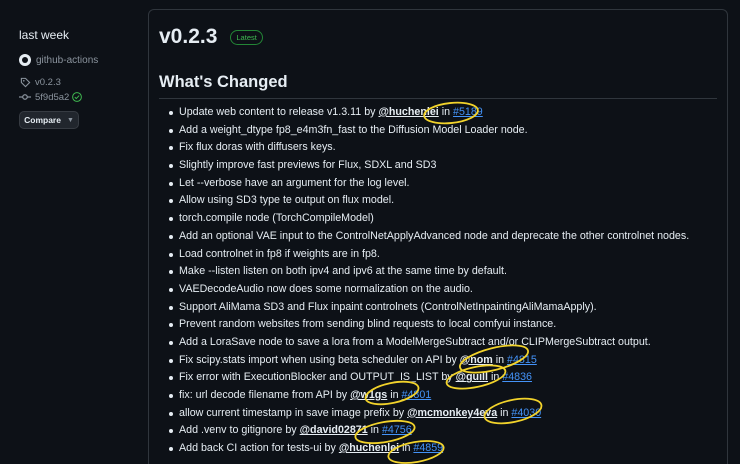  Describe the element at coordinates (270, 112) in the screenshot. I see `change-text: Update web content to release v1.3.11` at that location.